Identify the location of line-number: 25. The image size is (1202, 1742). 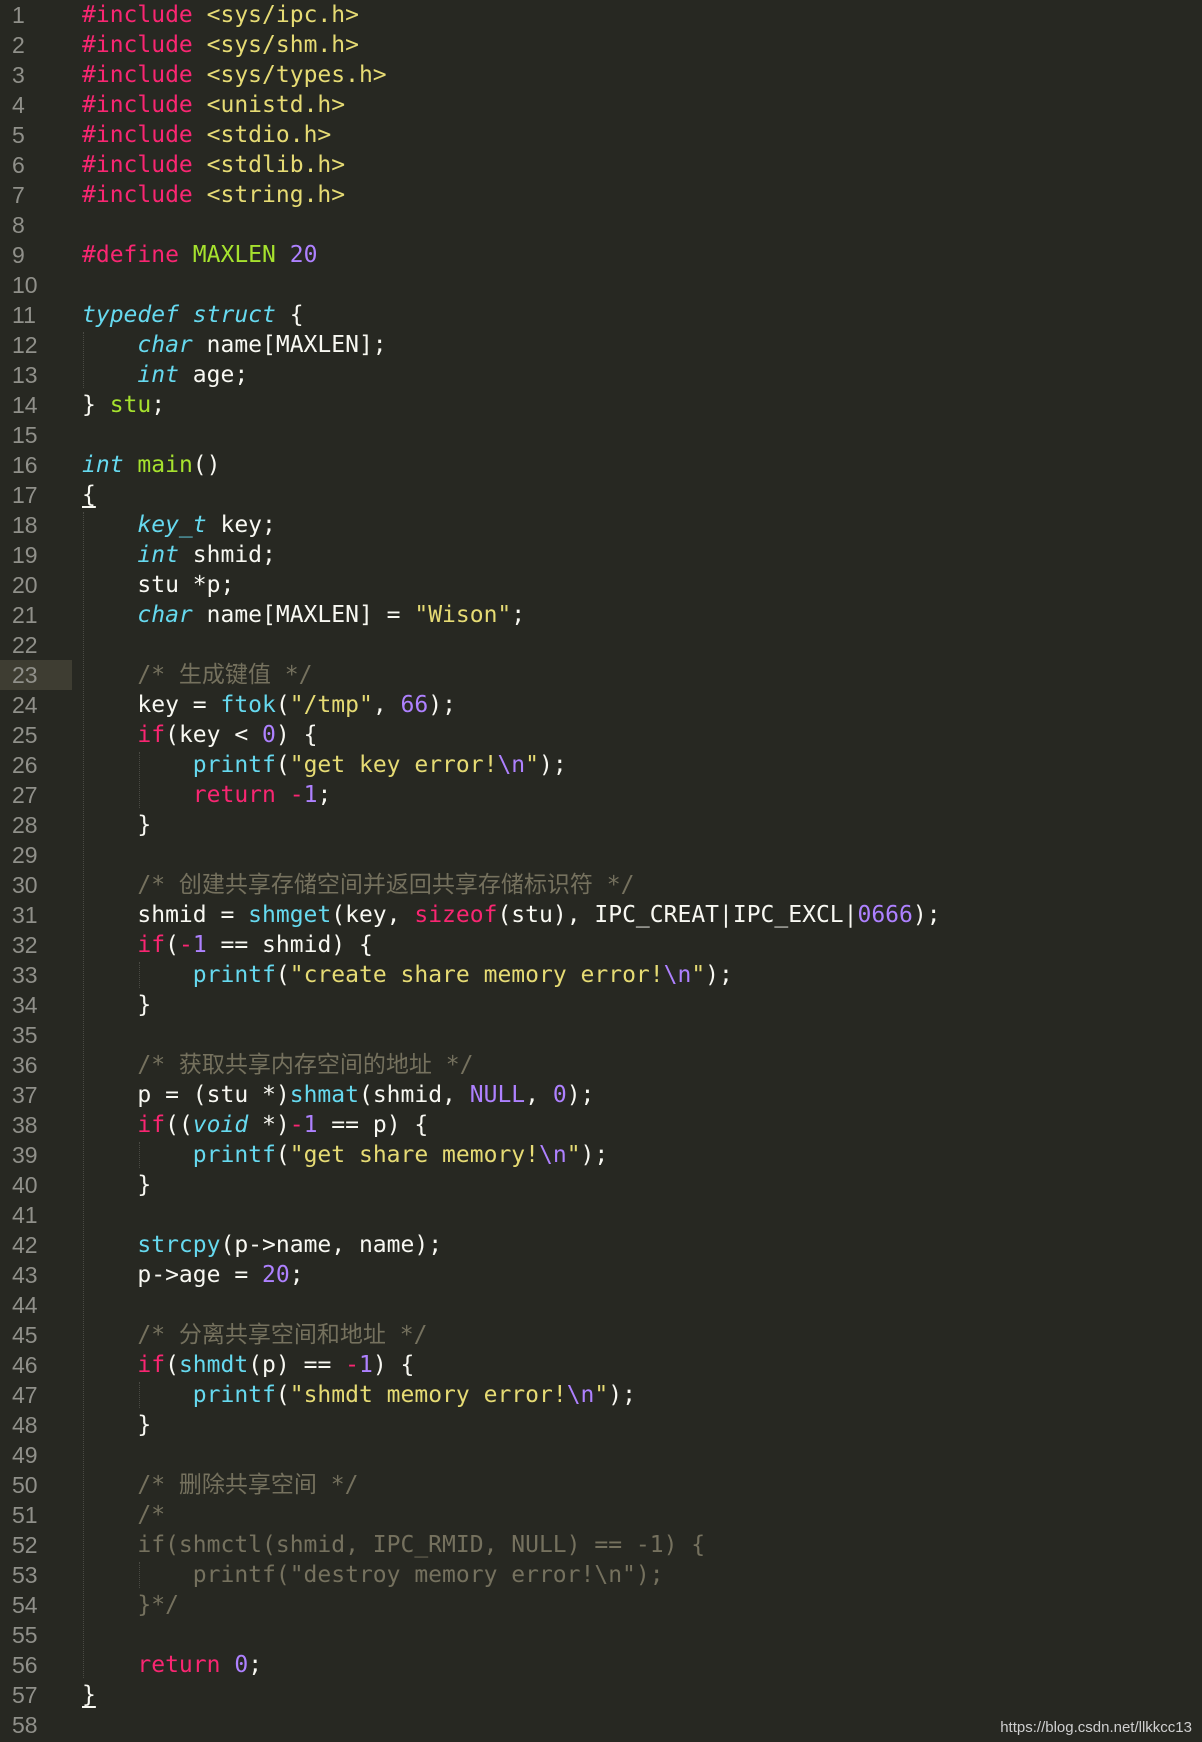
(25, 735).